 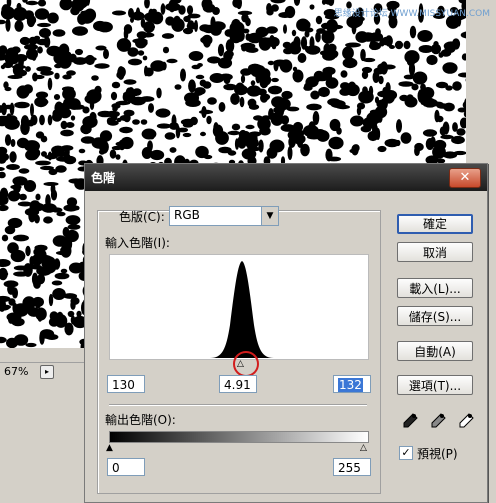 I want to click on auto-button: 自動(A), so click(x=435, y=351).